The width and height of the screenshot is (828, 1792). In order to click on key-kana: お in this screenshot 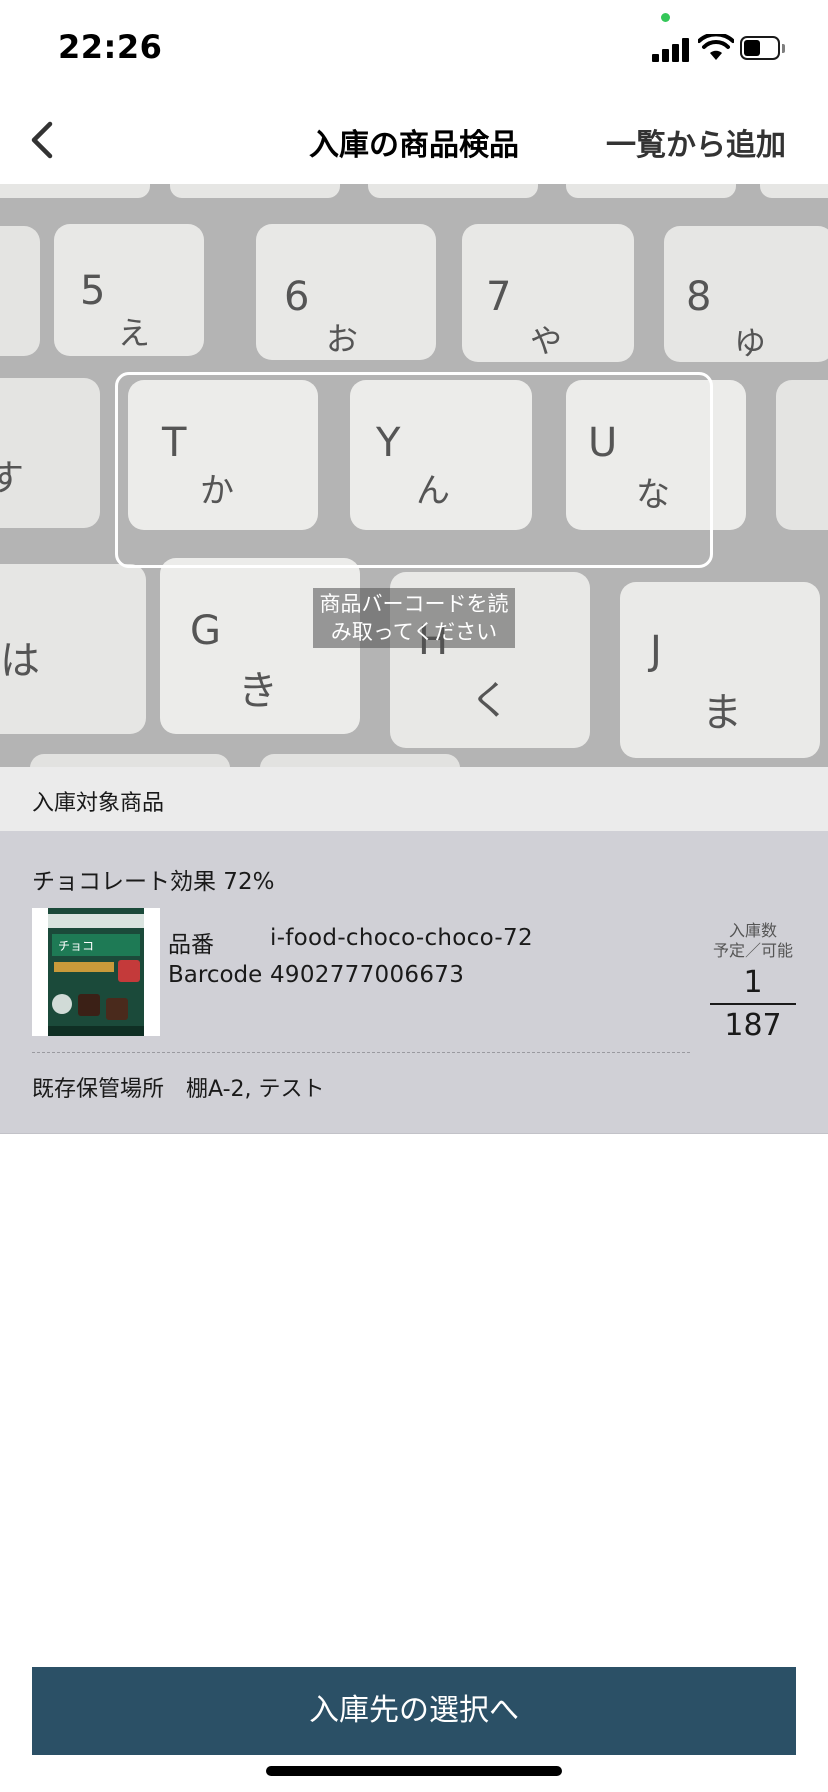, I will do `click(342, 339)`.